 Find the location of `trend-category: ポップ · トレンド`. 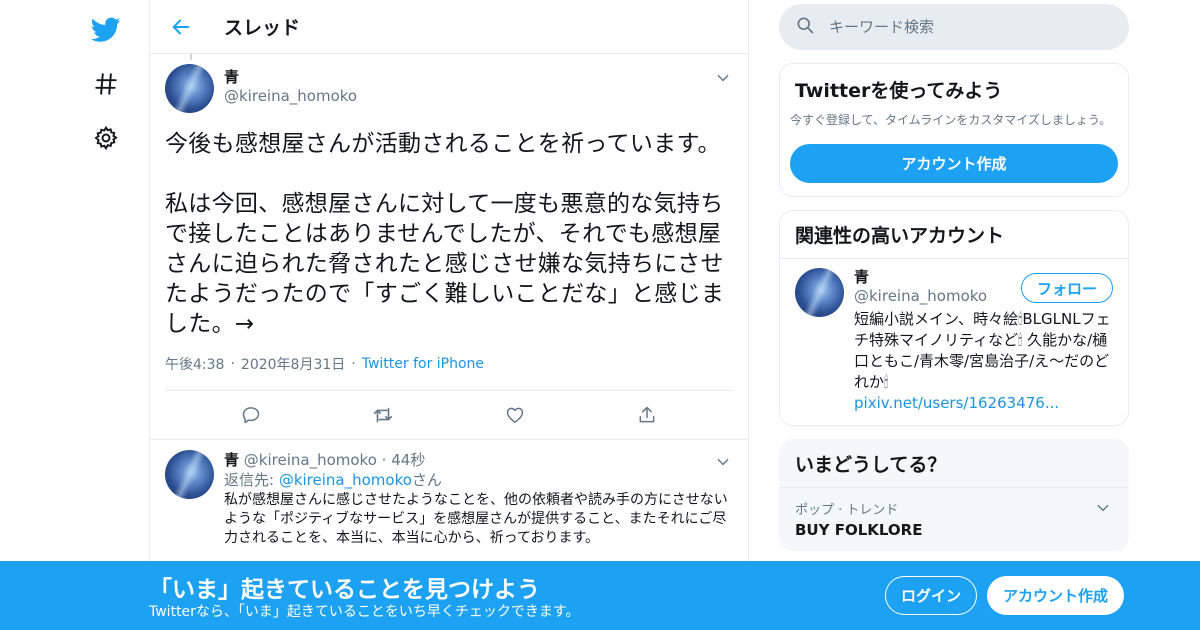

trend-category: ポップ · トレンド is located at coordinates (847, 510).